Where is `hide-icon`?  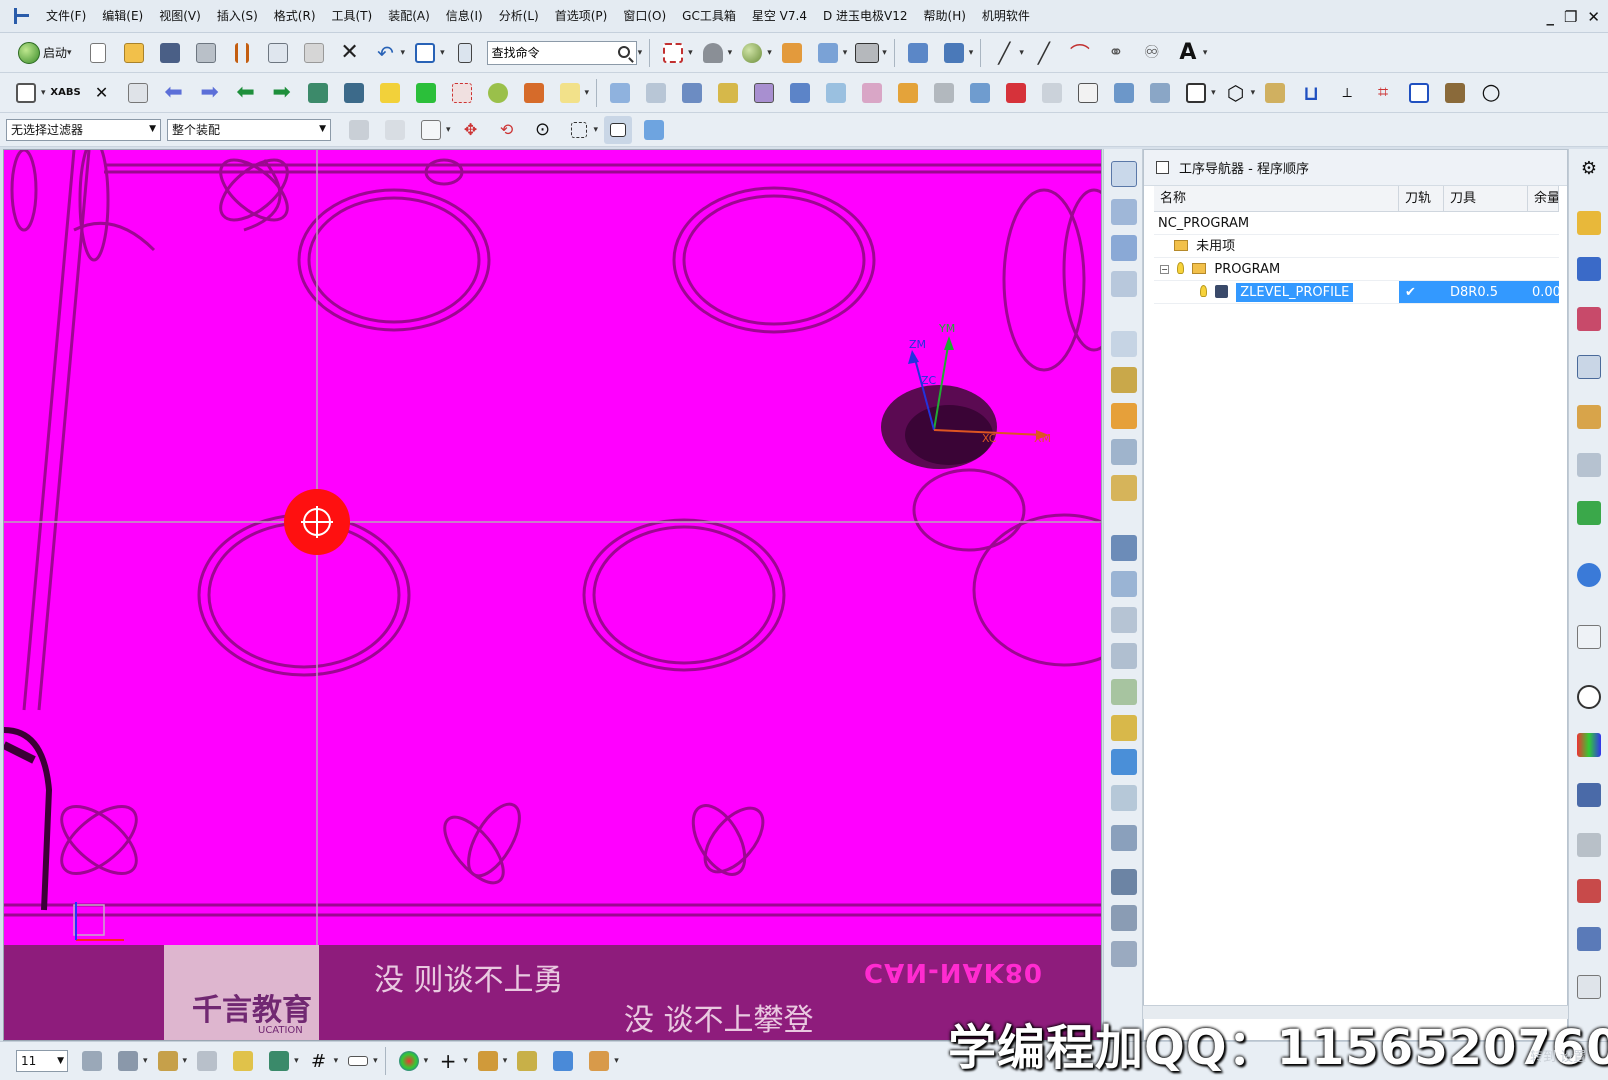
hide-icon is located at coordinates (207, 1061).